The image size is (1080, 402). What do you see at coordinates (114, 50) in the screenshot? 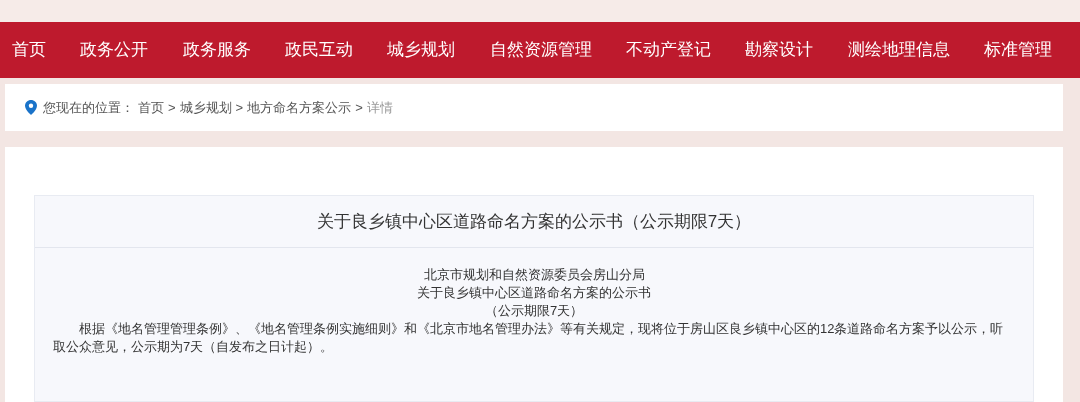
I see `nav-link: 政务公开` at bounding box center [114, 50].